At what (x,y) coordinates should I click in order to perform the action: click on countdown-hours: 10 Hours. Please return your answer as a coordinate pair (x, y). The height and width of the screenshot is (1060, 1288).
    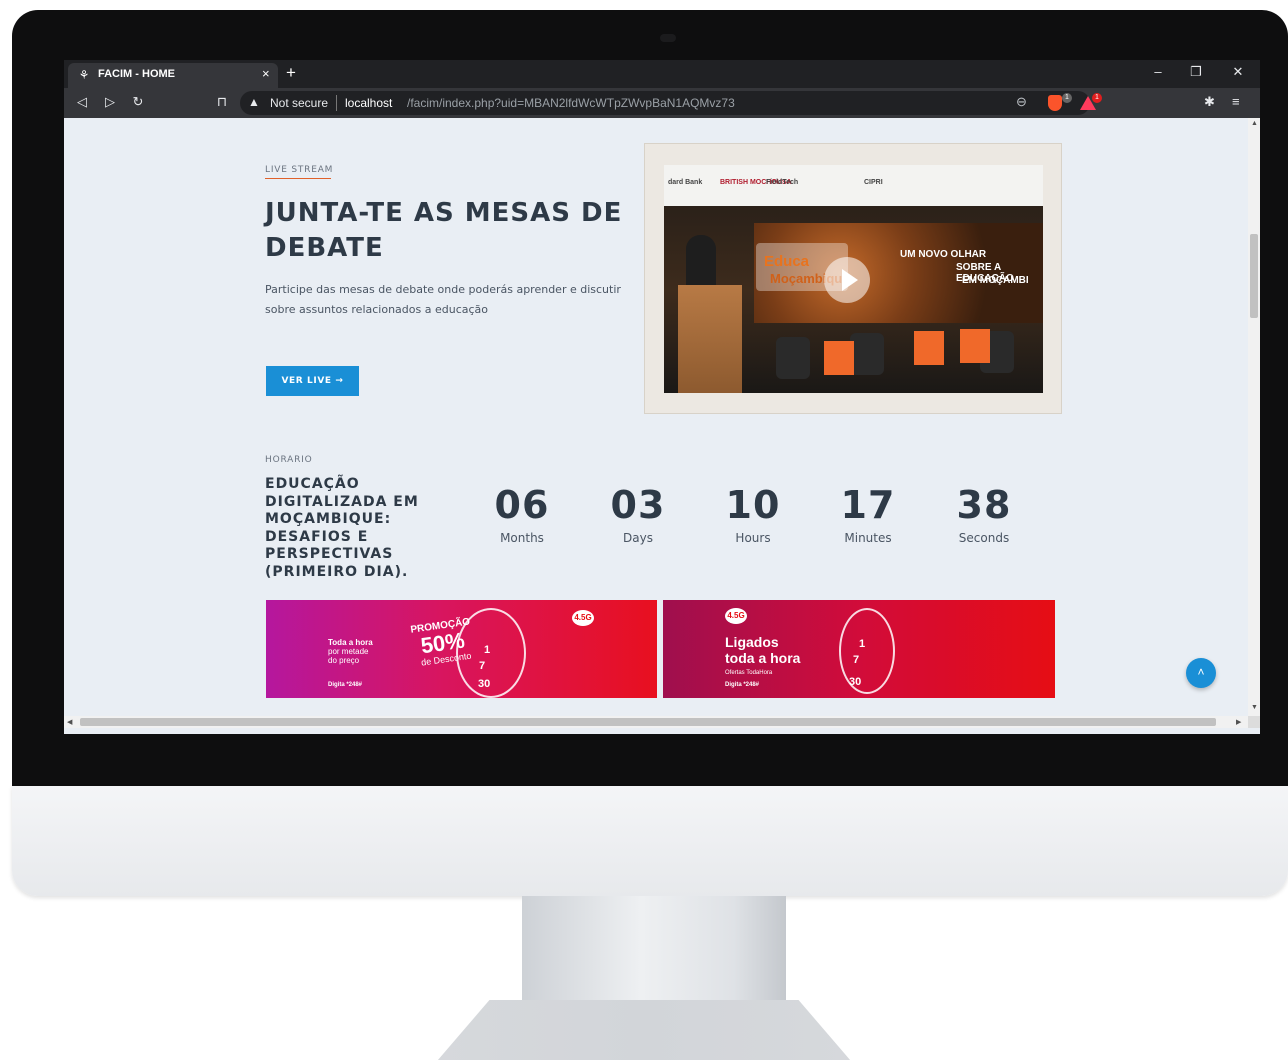
    Looking at the image, I should click on (753, 511).